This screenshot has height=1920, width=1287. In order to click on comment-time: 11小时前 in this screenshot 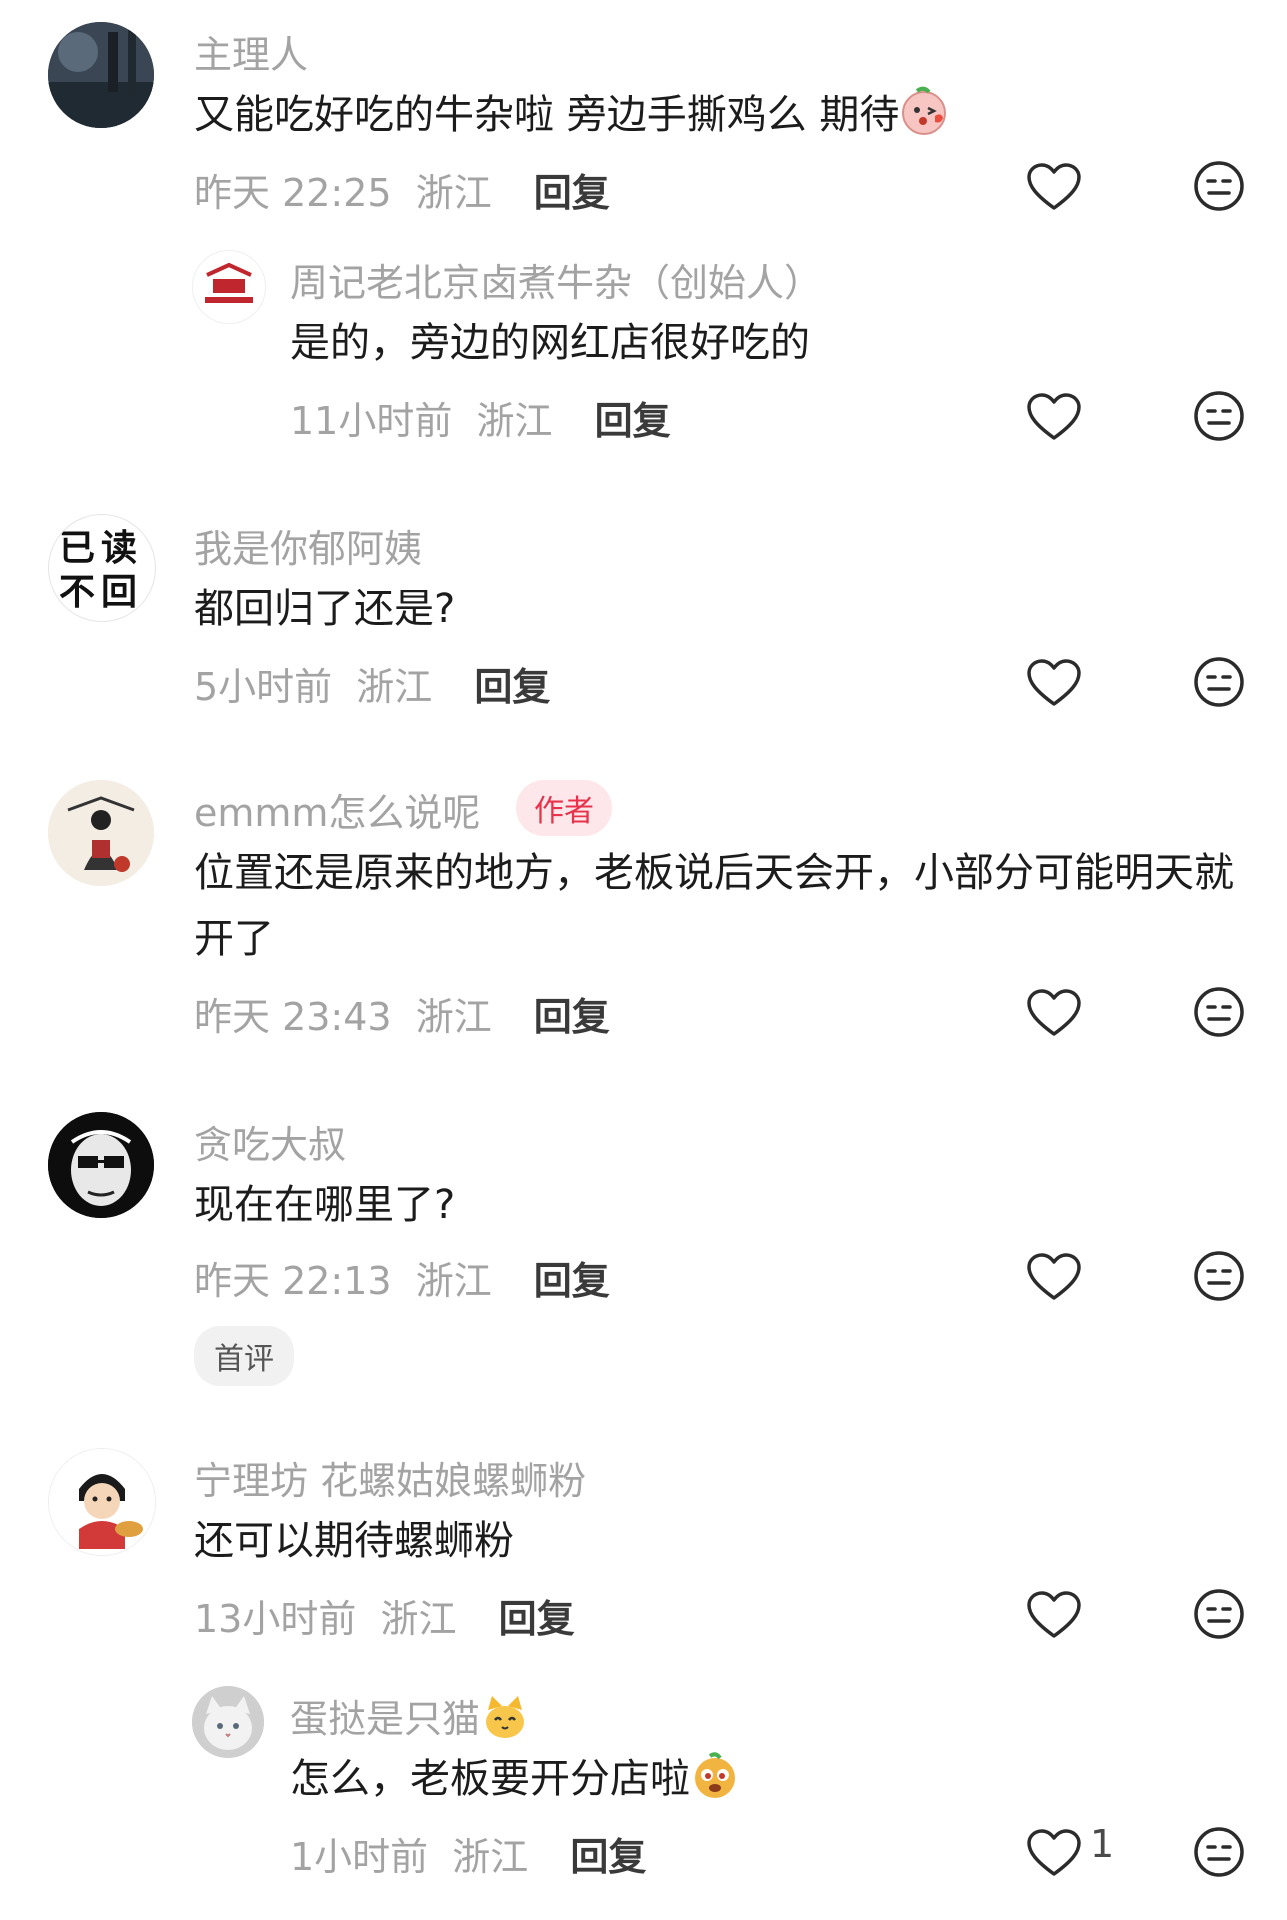, I will do `click(371, 421)`.